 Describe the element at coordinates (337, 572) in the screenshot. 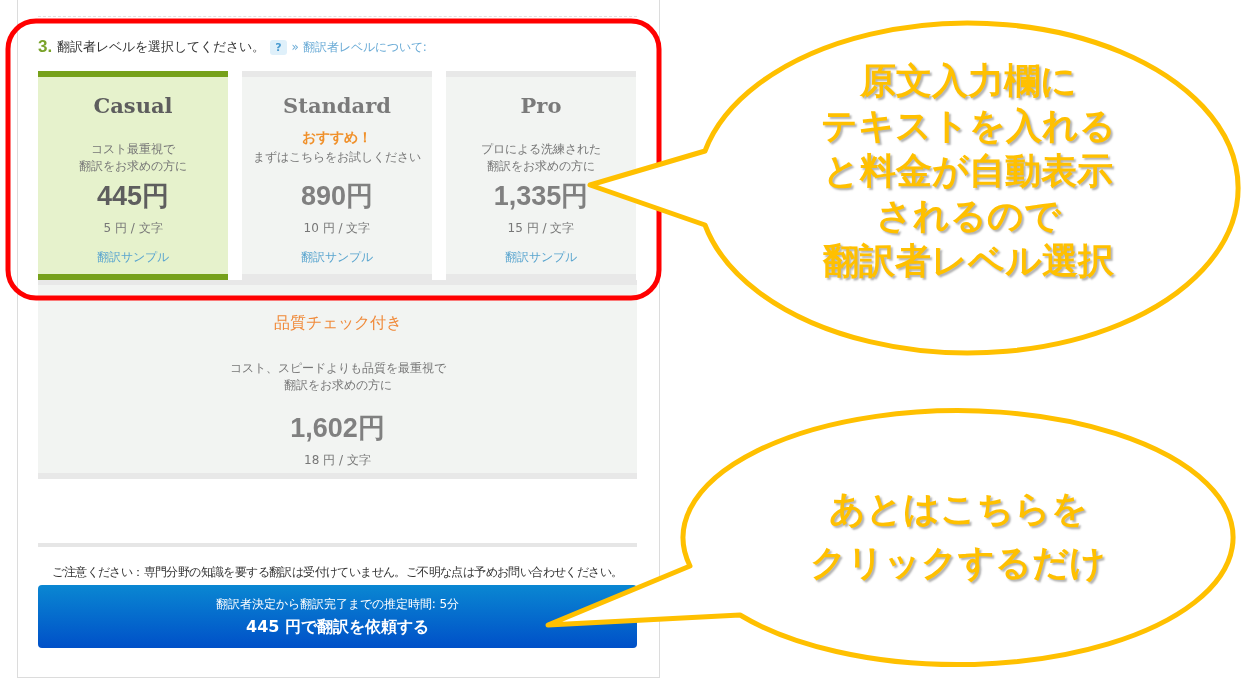

I see `notice-text: ご注意ください：専門分野の知識を要する翻訳は受付けていません。ご不明な点は予めお問い合わせください。` at that location.